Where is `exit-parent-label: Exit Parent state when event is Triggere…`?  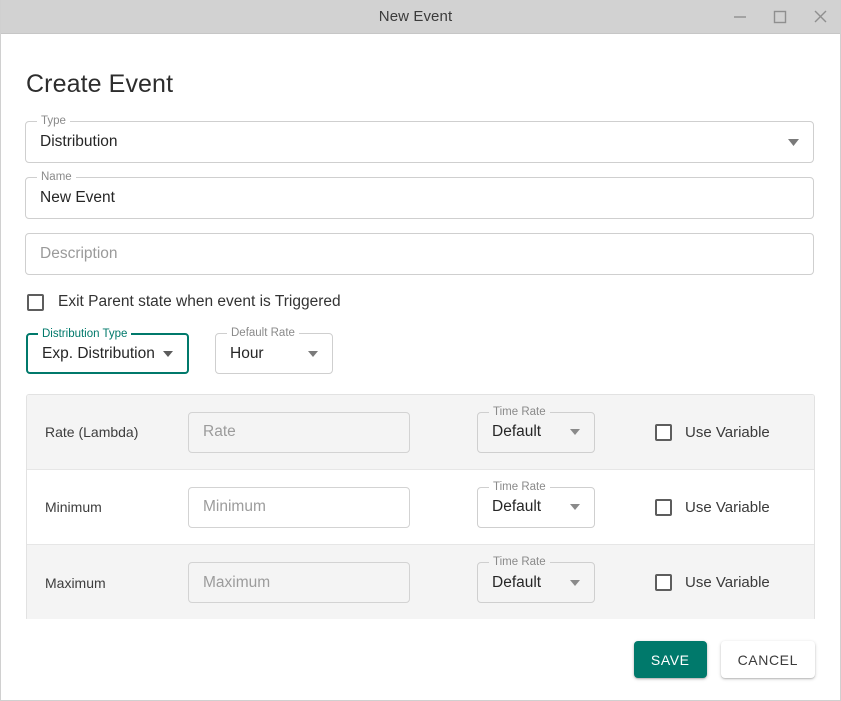 exit-parent-label: Exit Parent state when event is Triggere… is located at coordinates (199, 301).